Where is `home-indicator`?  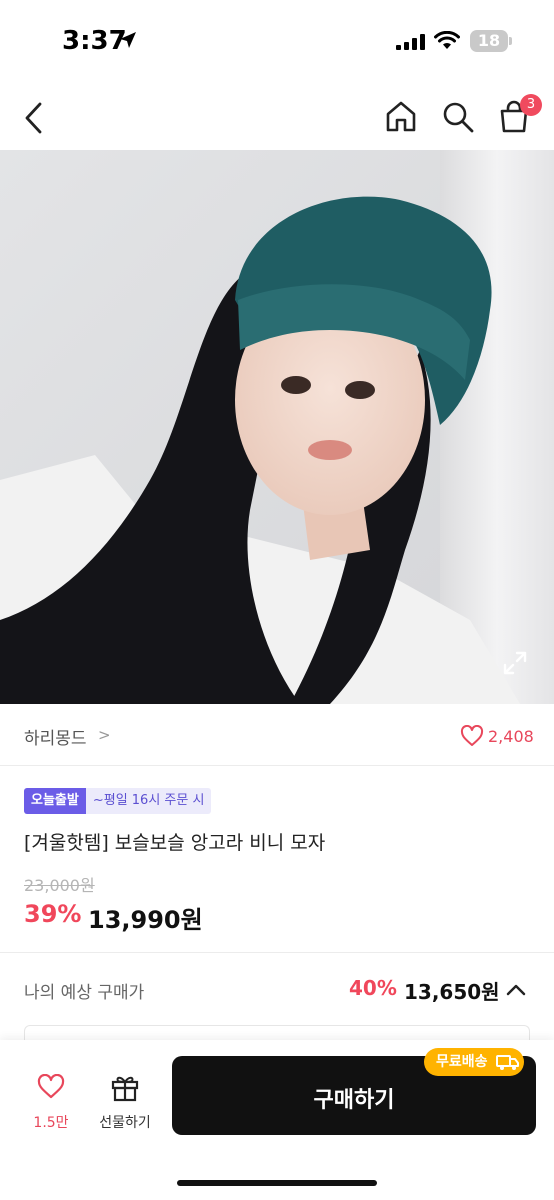
home-indicator is located at coordinates (277, 1183).